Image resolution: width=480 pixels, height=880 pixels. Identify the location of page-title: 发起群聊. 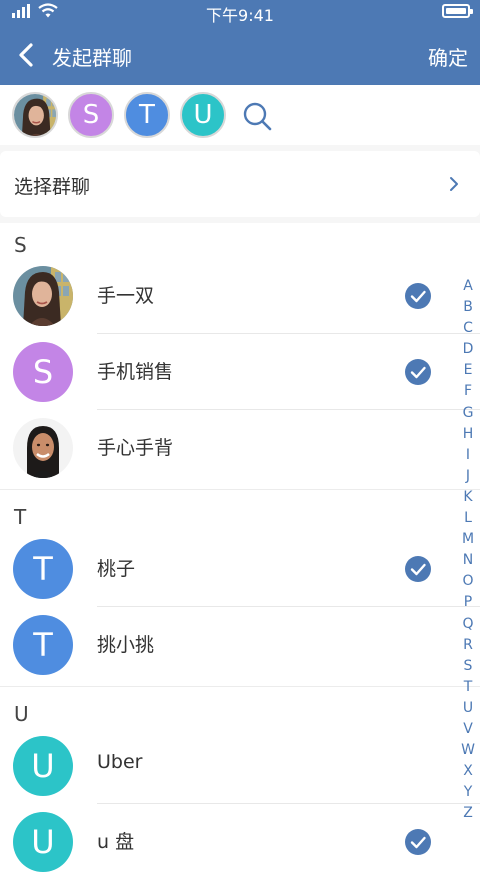
(92, 58).